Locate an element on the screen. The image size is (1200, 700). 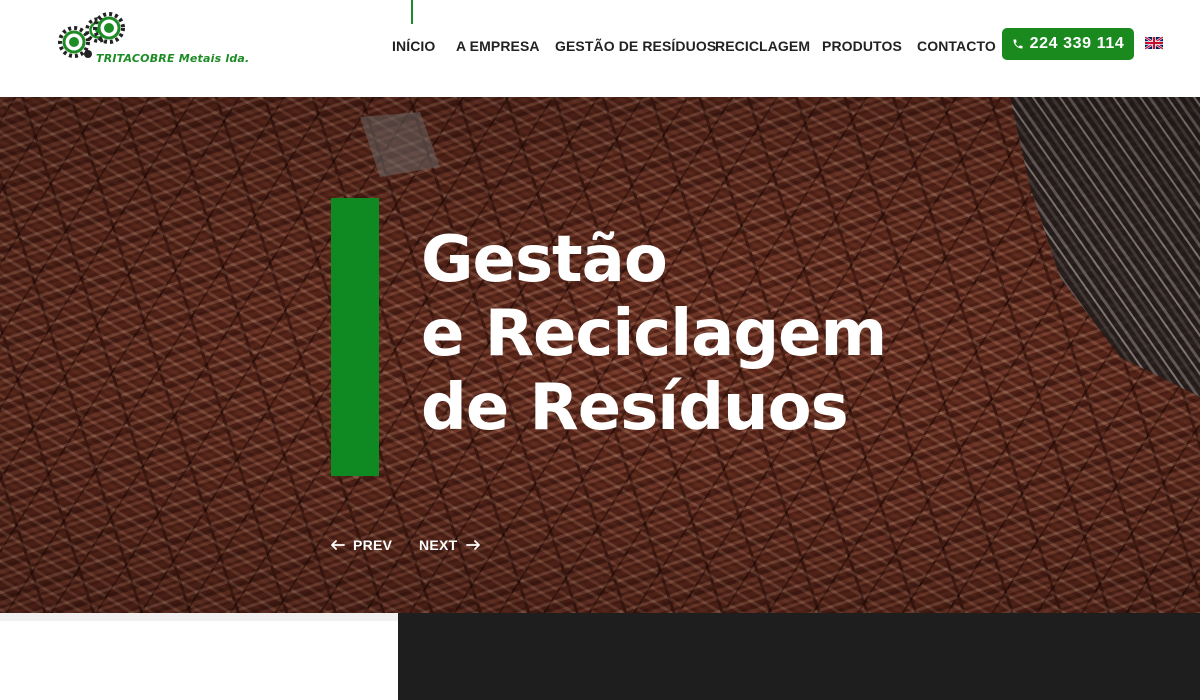
prev-label: PREV is located at coordinates (373, 545).